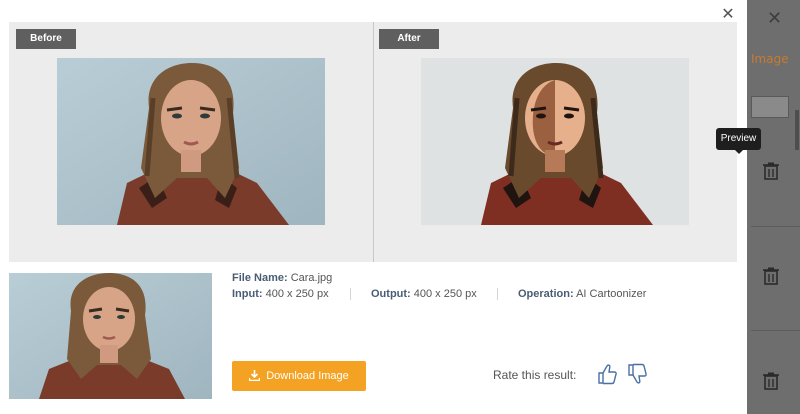 The width and height of the screenshot is (800, 414). What do you see at coordinates (255, 376) in the screenshot?
I see `download-icon` at bounding box center [255, 376].